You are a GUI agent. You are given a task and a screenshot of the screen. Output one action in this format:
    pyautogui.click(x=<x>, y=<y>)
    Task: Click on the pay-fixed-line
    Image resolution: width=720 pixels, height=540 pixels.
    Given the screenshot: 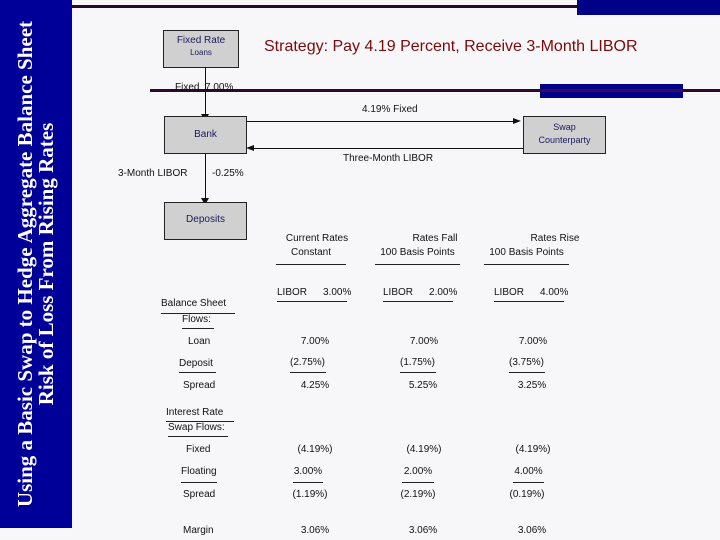 What is the action you would take?
    pyautogui.click(x=382, y=121)
    